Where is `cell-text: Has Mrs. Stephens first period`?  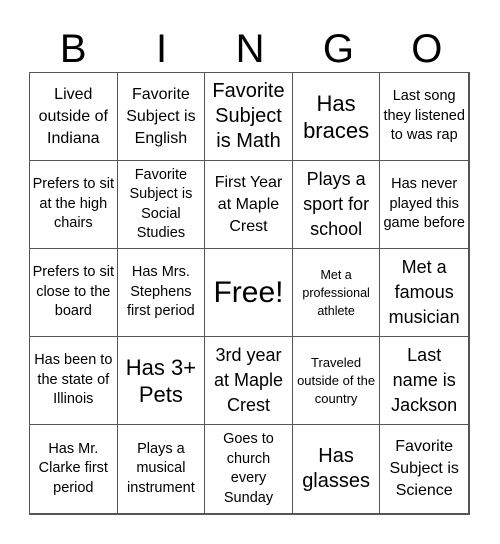
cell-text: Has Mrs. Stephens first period is located at coordinates (161, 292).